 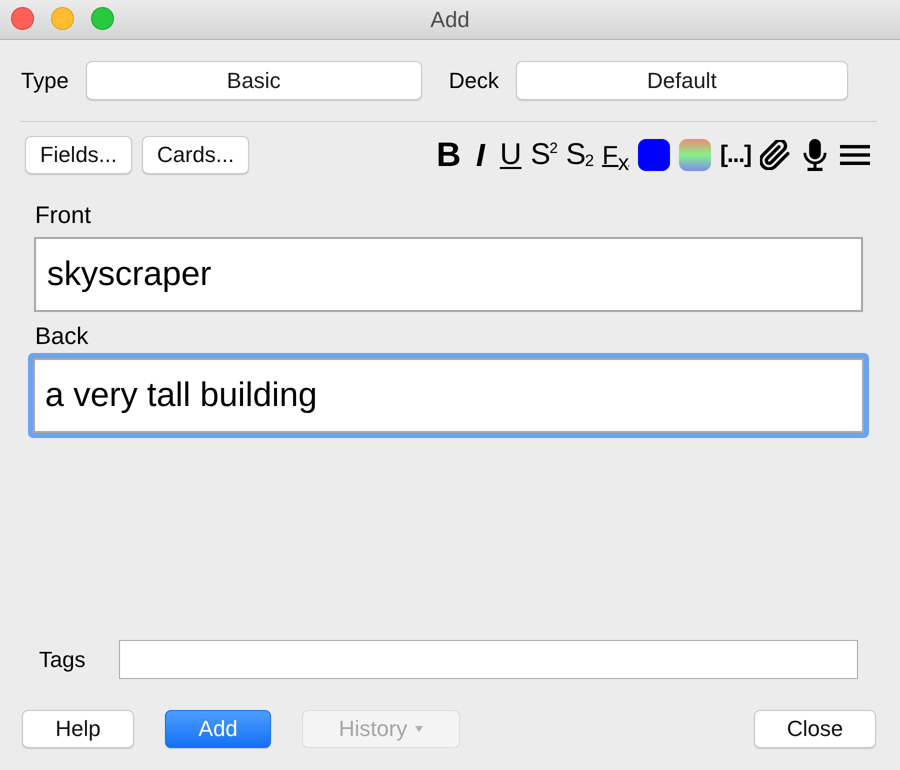 What do you see at coordinates (654, 155) in the screenshot?
I see `color-swatch-icon` at bounding box center [654, 155].